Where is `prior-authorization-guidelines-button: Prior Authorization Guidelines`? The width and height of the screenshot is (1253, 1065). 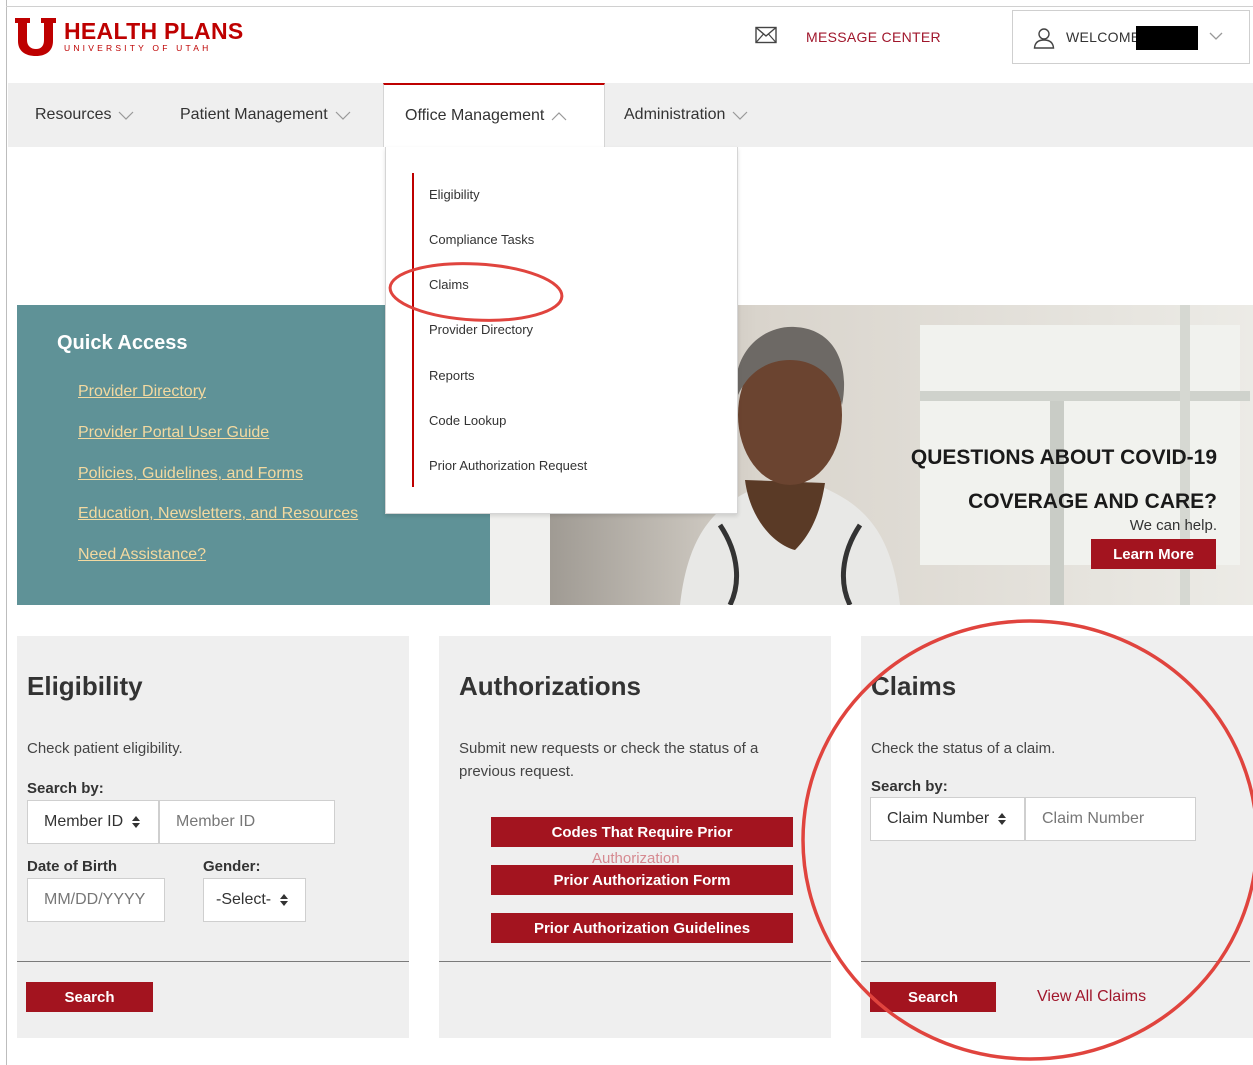
prior-authorization-guidelines-button: Prior Authorization Guidelines is located at coordinates (642, 928).